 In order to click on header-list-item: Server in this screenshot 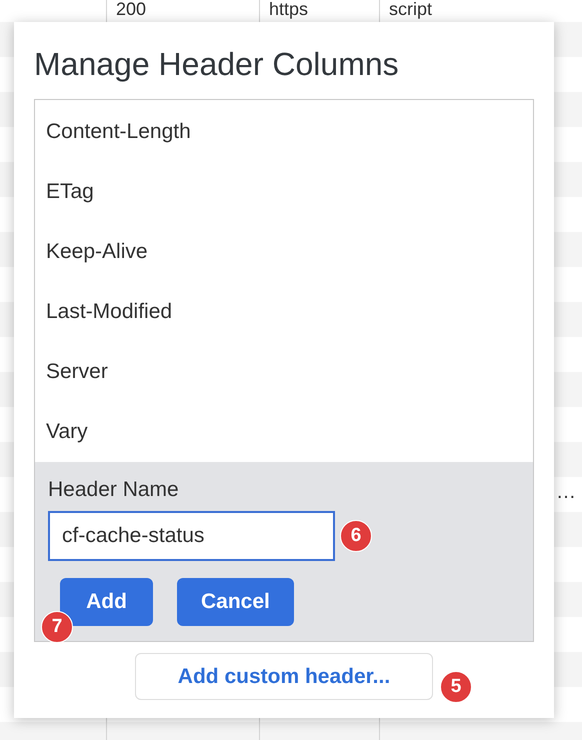, I will do `click(284, 372)`.